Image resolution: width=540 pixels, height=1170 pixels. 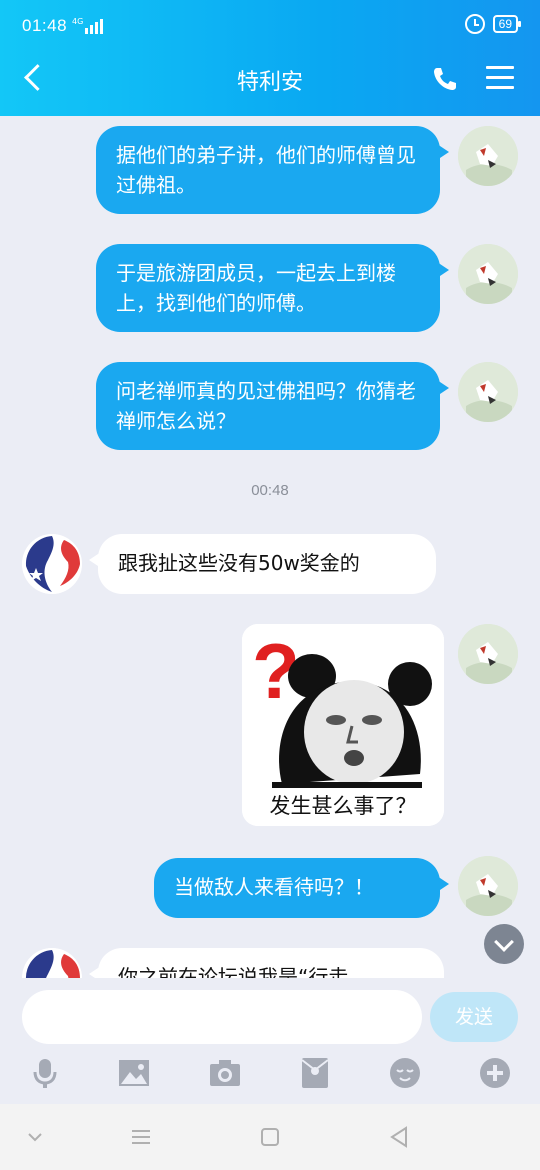 I want to click on input-bar: 发送, so click(x=270, y=1041).